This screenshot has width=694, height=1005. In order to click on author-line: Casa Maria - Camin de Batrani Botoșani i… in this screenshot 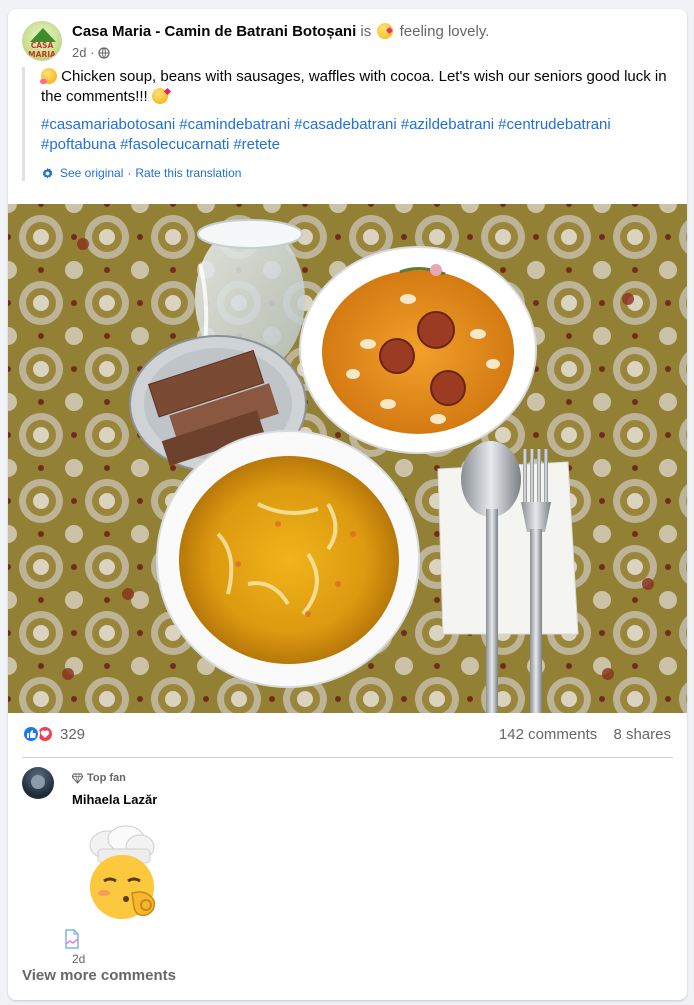, I will do `click(280, 32)`.